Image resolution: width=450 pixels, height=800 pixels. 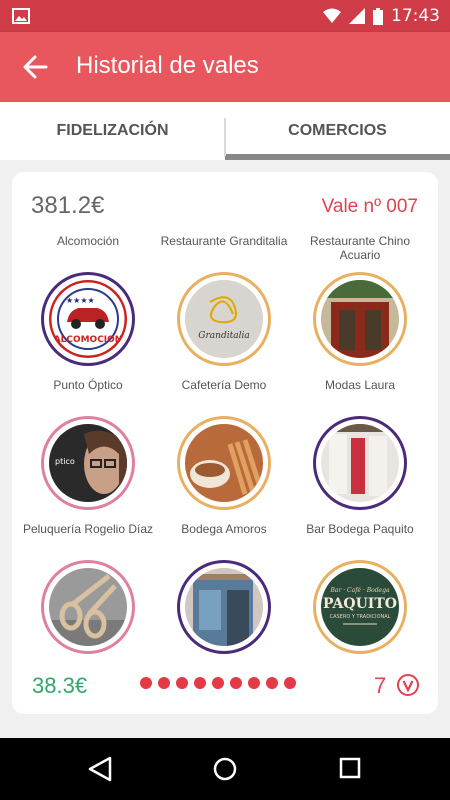 What do you see at coordinates (224, 529) in the screenshot?
I see `shop-name: Bodega Amoros` at bounding box center [224, 529].